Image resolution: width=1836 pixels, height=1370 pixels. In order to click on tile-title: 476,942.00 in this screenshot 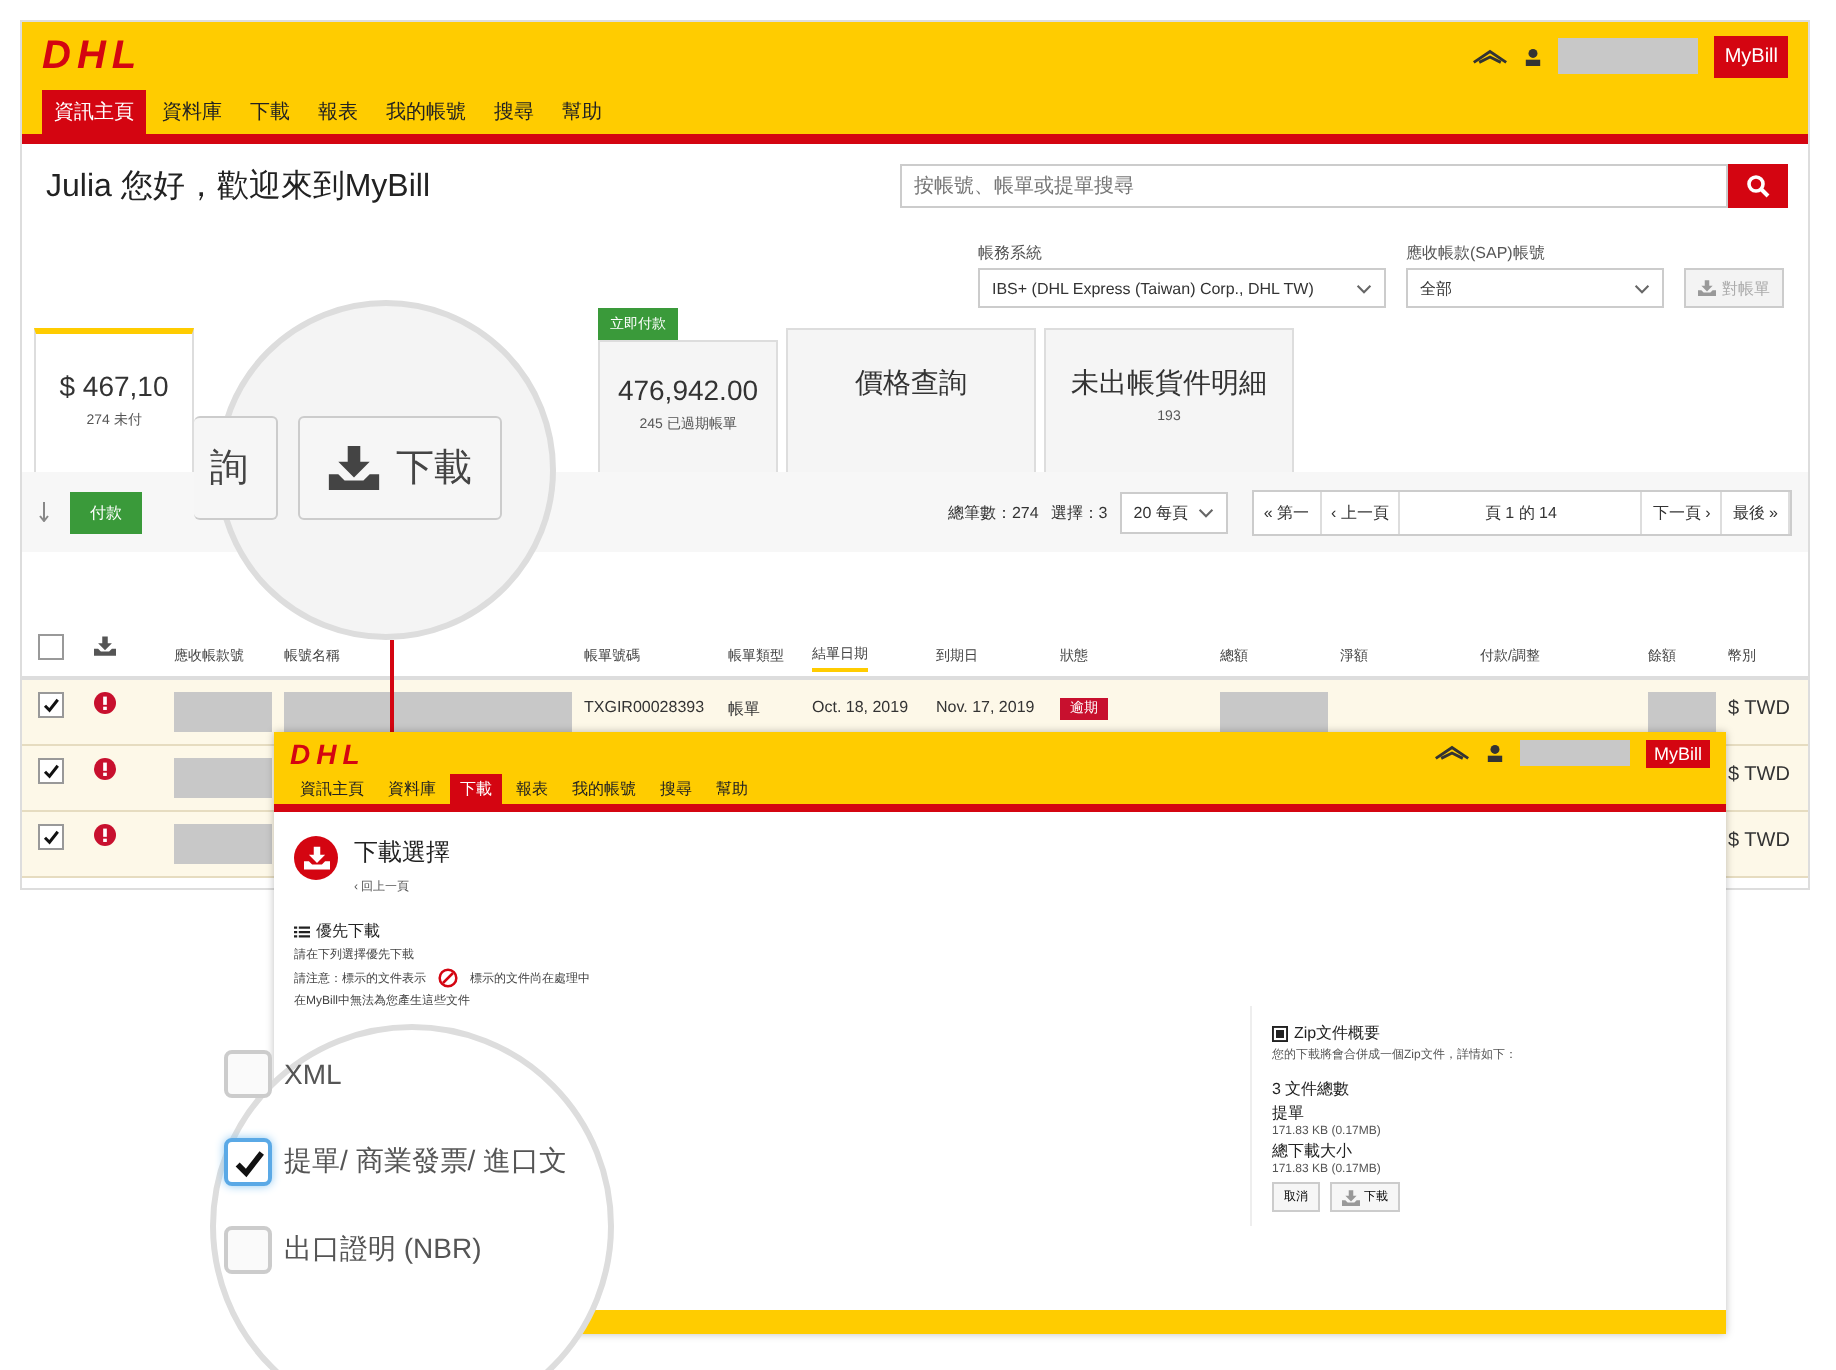, I will do `click(688, 390)`.